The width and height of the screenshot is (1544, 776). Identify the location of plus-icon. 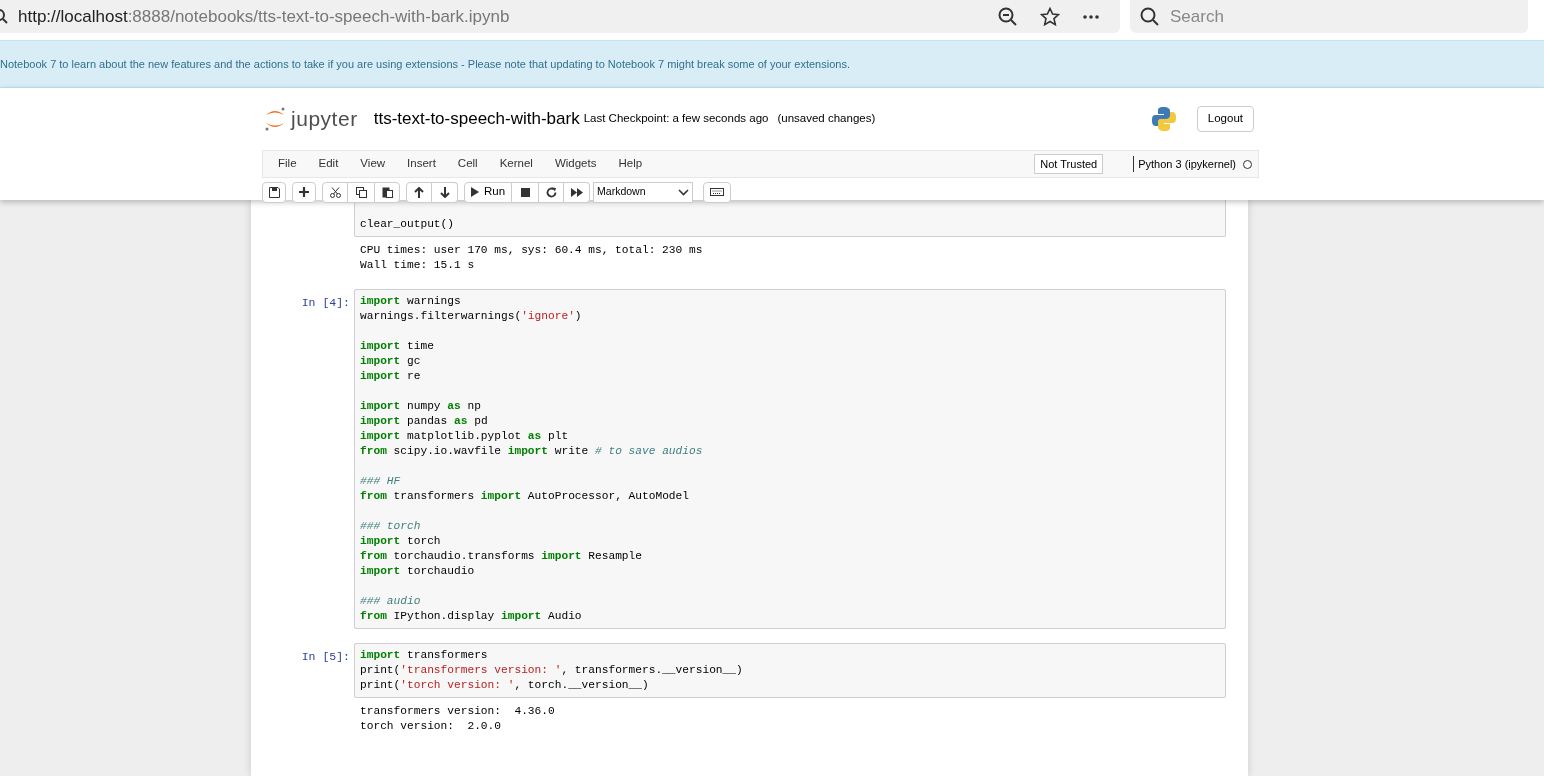
(304, 192).